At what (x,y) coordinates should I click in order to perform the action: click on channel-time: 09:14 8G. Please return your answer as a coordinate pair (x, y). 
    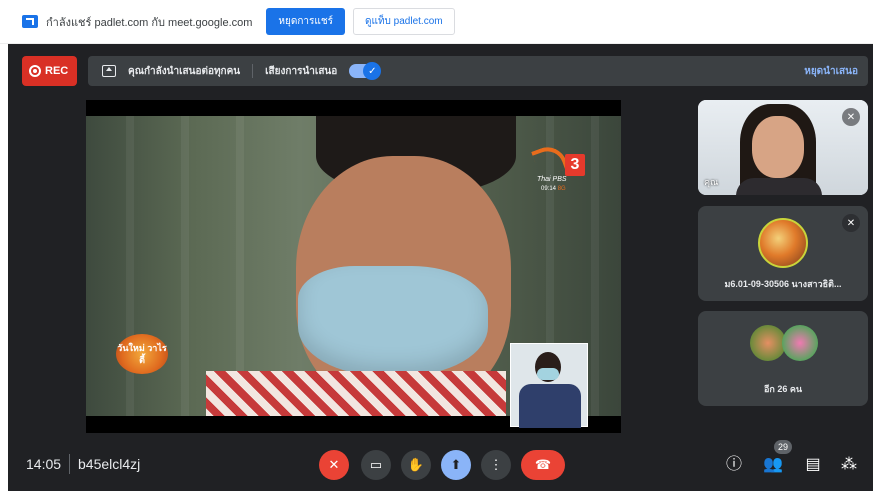
    Looking at the image, I should click on (553, 189).